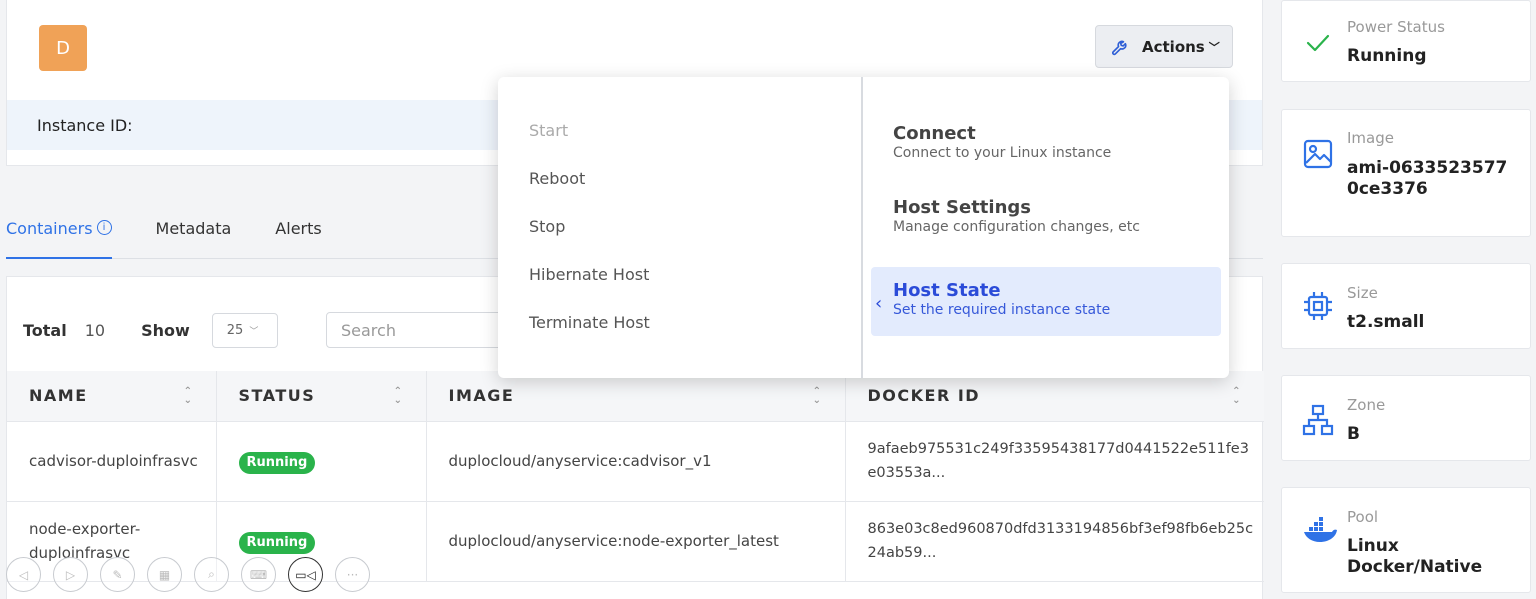  What do you see at coordinates (117, 574) in the screenshot?
I see `pen-icon: ✎` at bounding box center [117, 574].